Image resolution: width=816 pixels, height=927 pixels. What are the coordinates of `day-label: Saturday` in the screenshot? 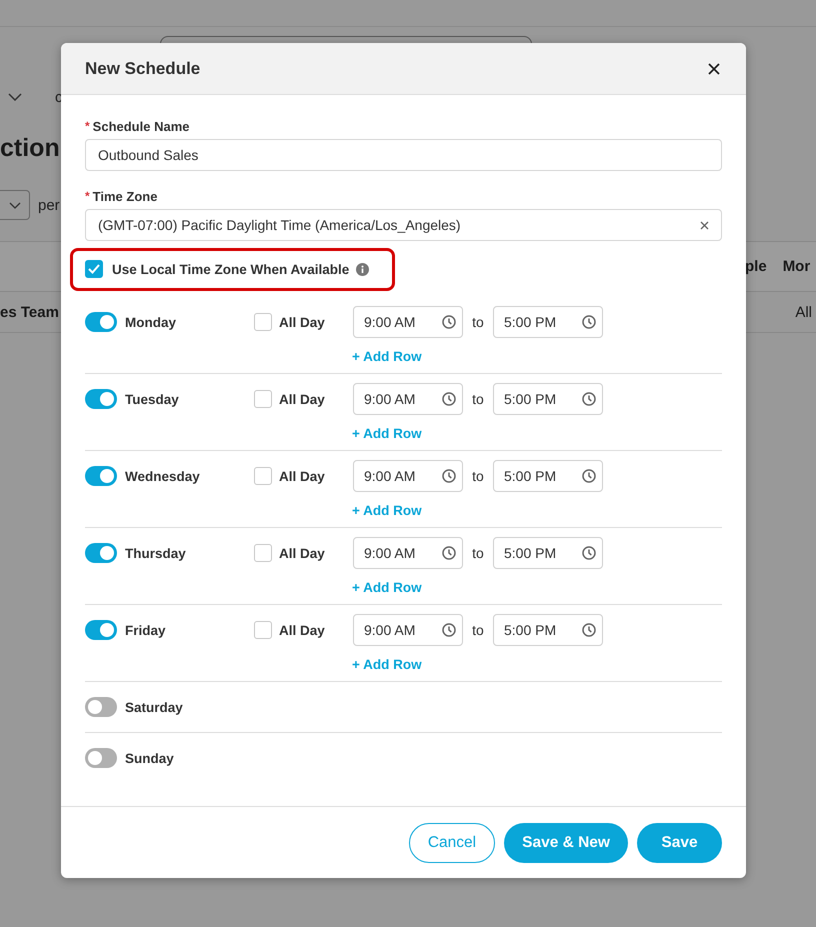 It's located at (154, 707).